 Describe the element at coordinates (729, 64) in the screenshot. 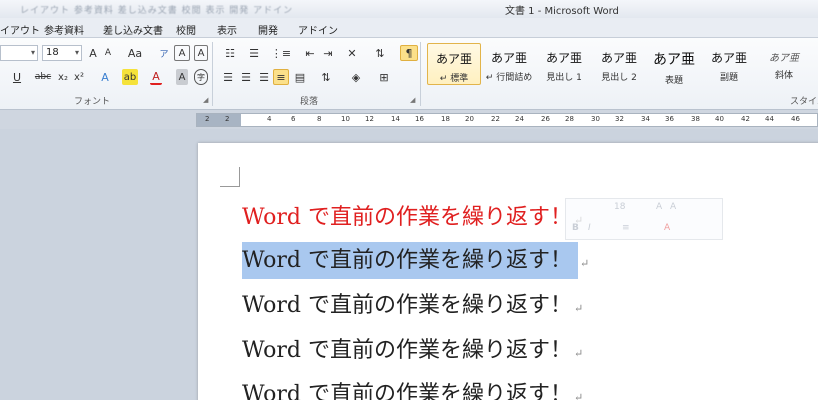

I see `style-subtitle: あア亜 副題` at that location.